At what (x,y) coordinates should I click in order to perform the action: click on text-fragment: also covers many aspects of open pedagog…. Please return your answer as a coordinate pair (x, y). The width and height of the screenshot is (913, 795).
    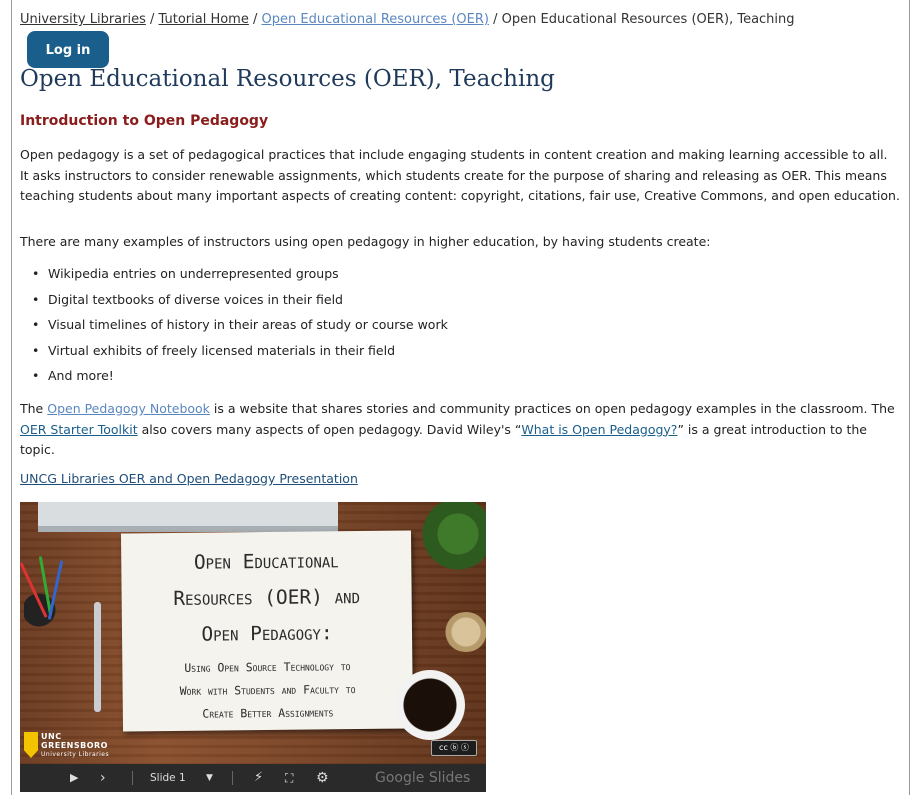
    Looking at the image, I should click on (329, 429).